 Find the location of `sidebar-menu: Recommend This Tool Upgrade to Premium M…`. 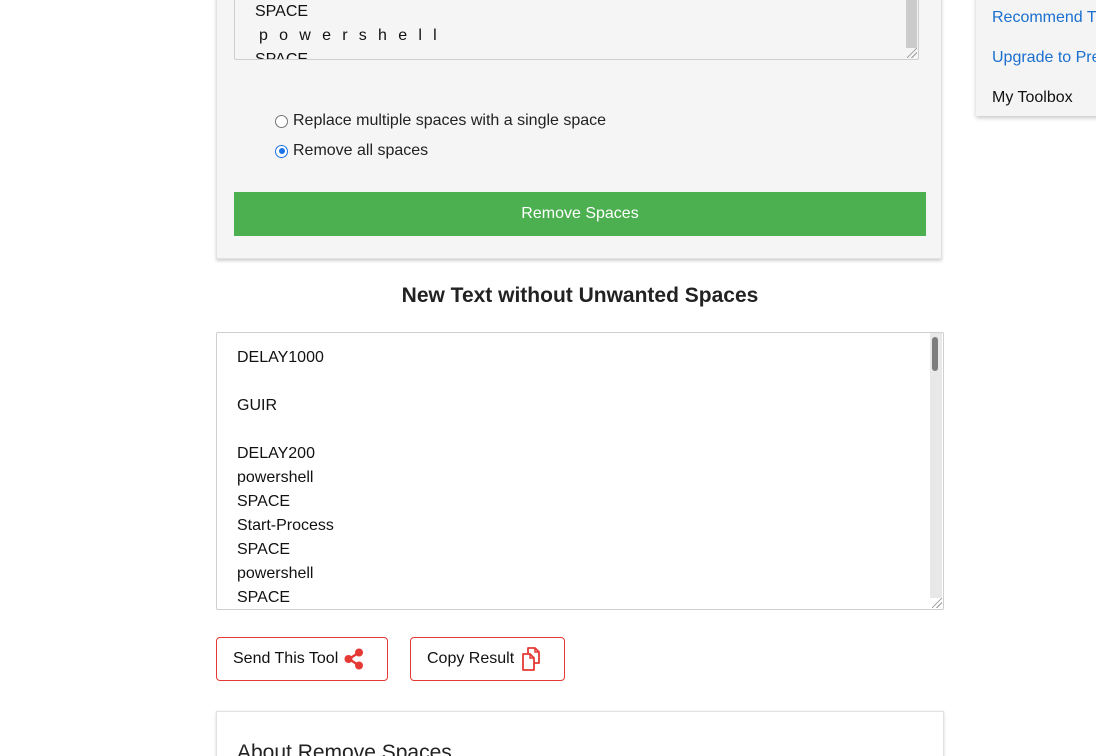

sidebar-menu: Recommend This Tool Upgrade to Premium M… is located at coordinates (1036, 58).